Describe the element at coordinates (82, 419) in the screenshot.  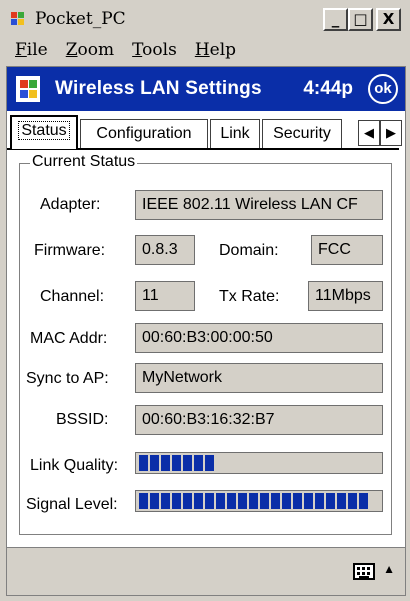
I see `bssid-label: BSSID:` at that location.